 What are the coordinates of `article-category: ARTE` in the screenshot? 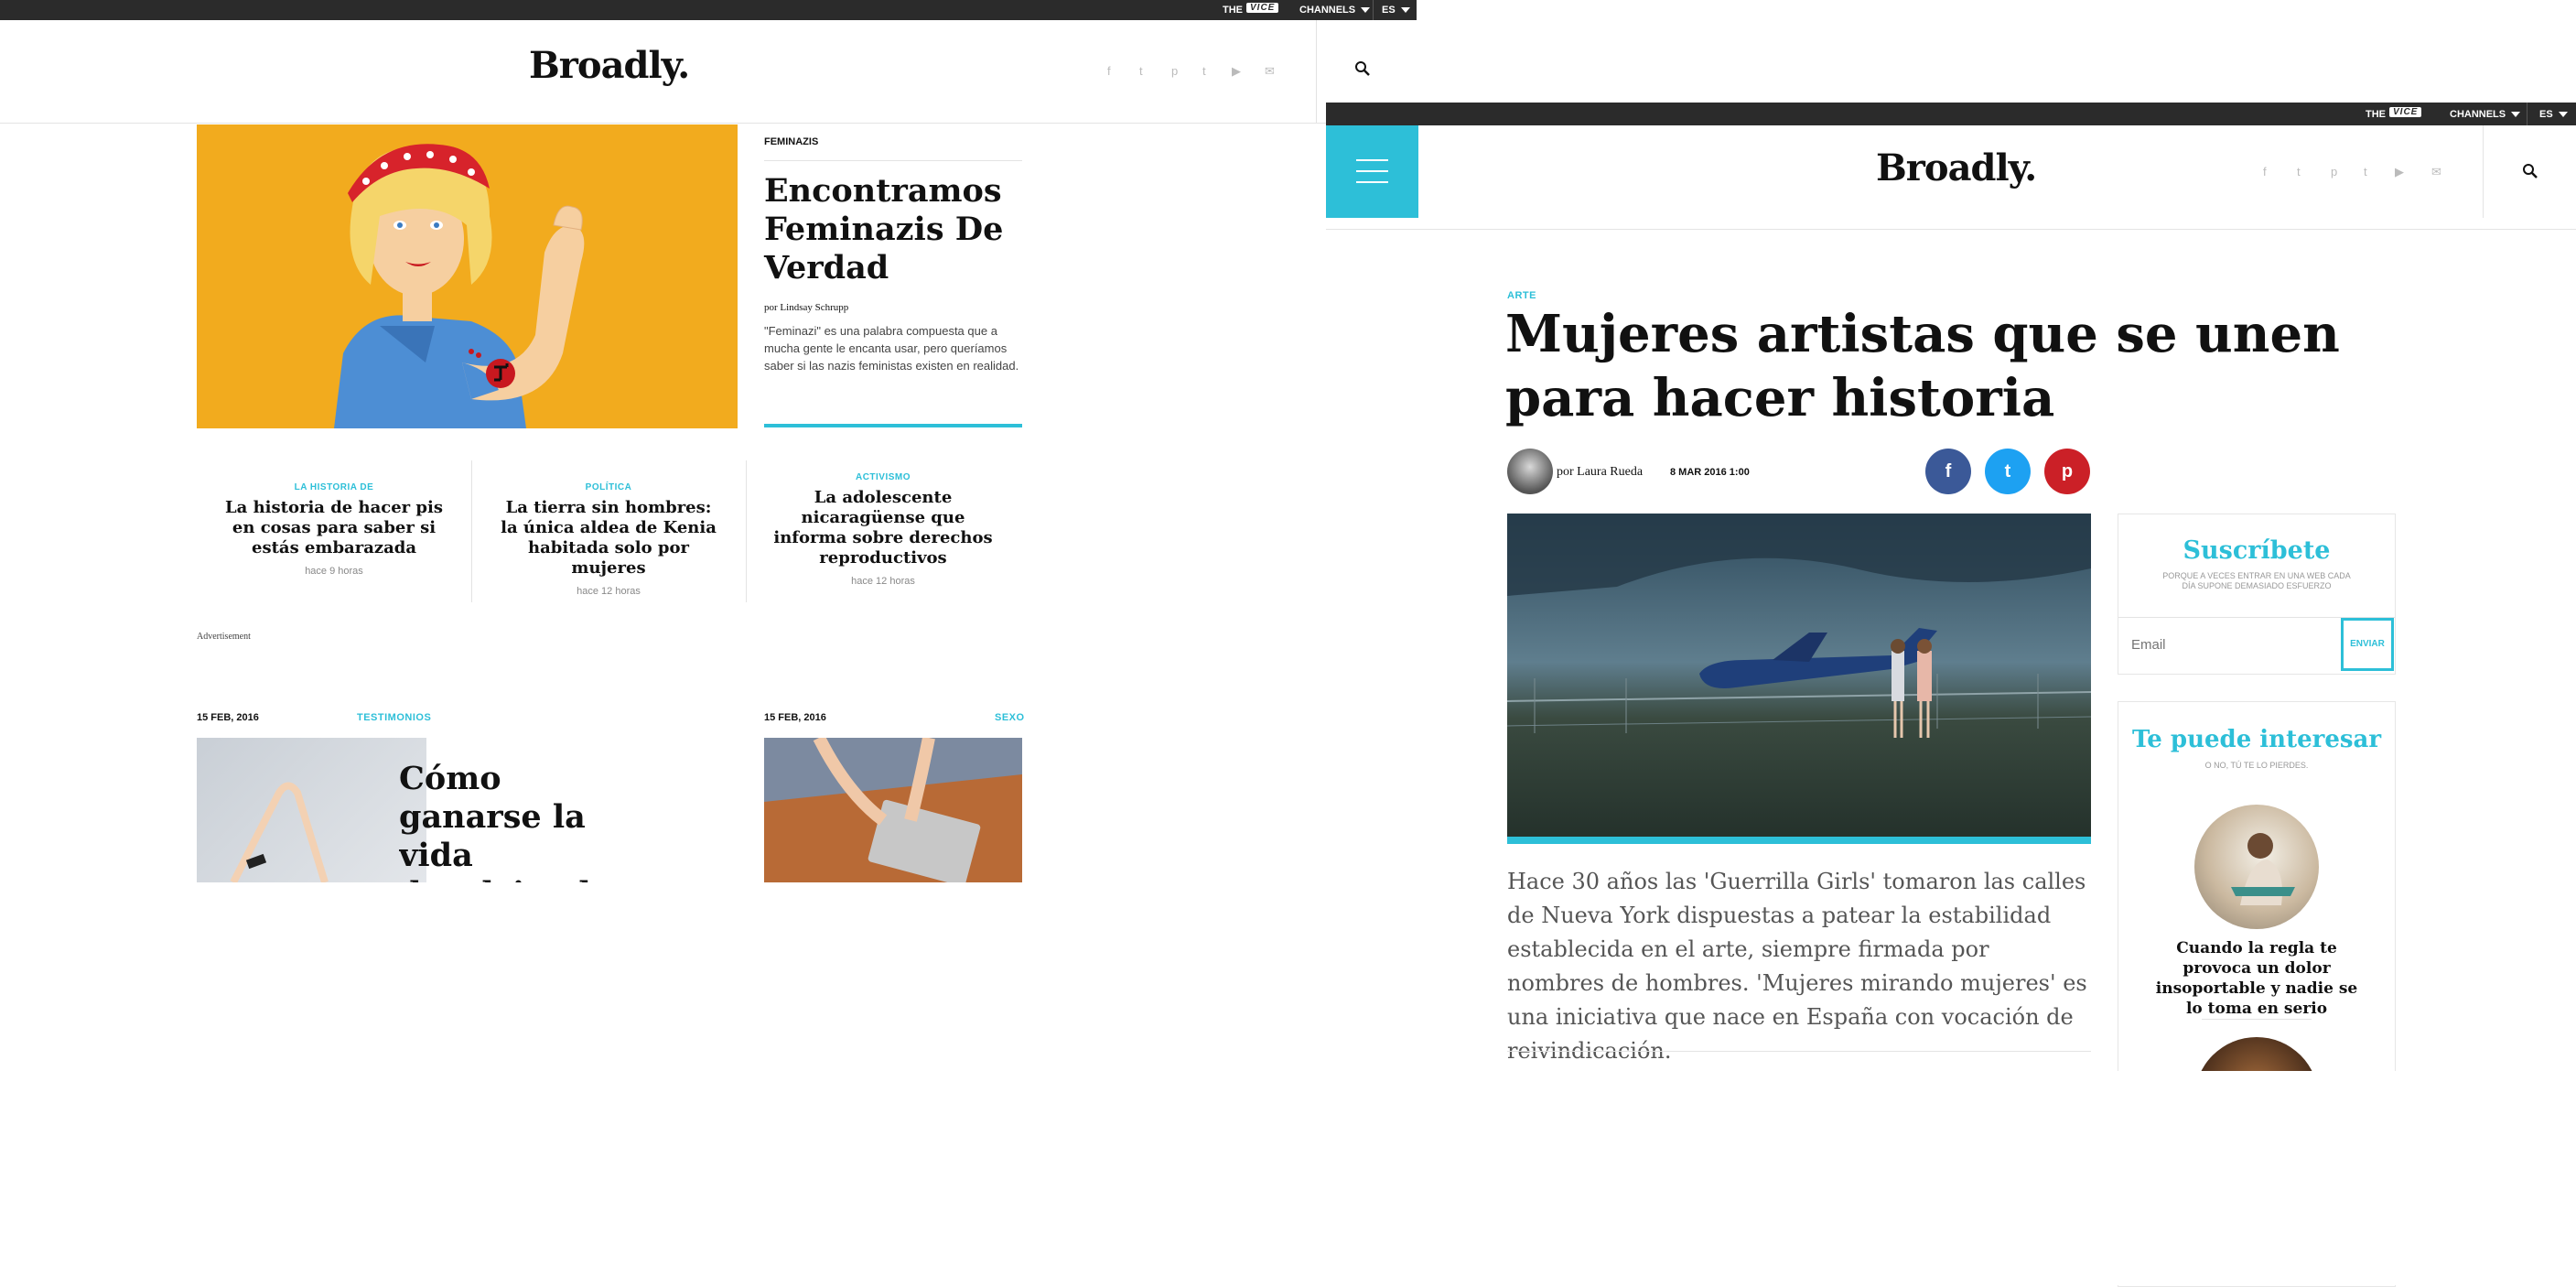 It's located at (1521, 295).